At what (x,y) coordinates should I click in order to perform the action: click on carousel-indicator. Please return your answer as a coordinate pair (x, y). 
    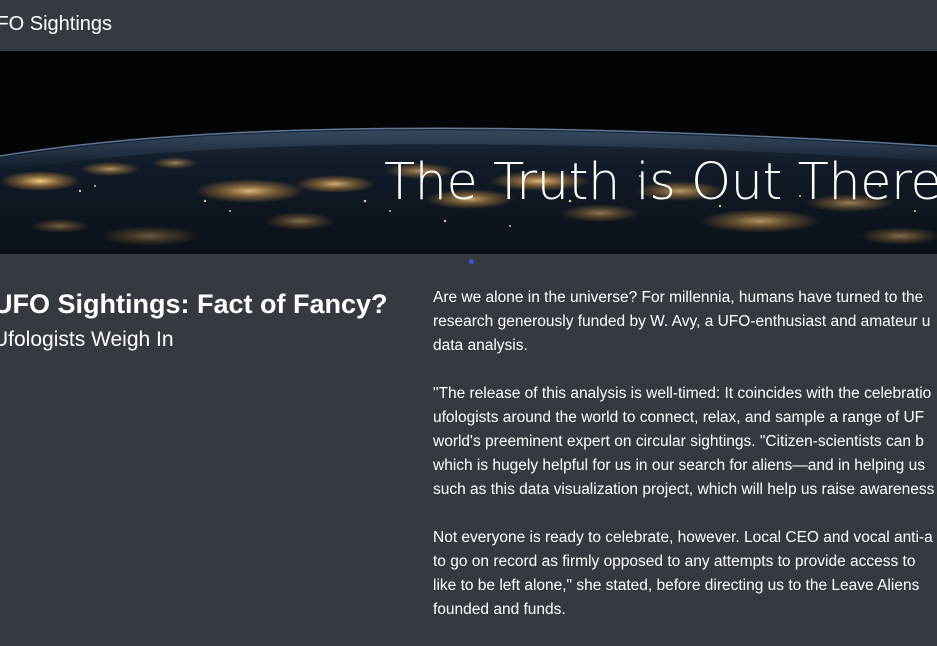
    Looking at the image, I should click on (471, 261).